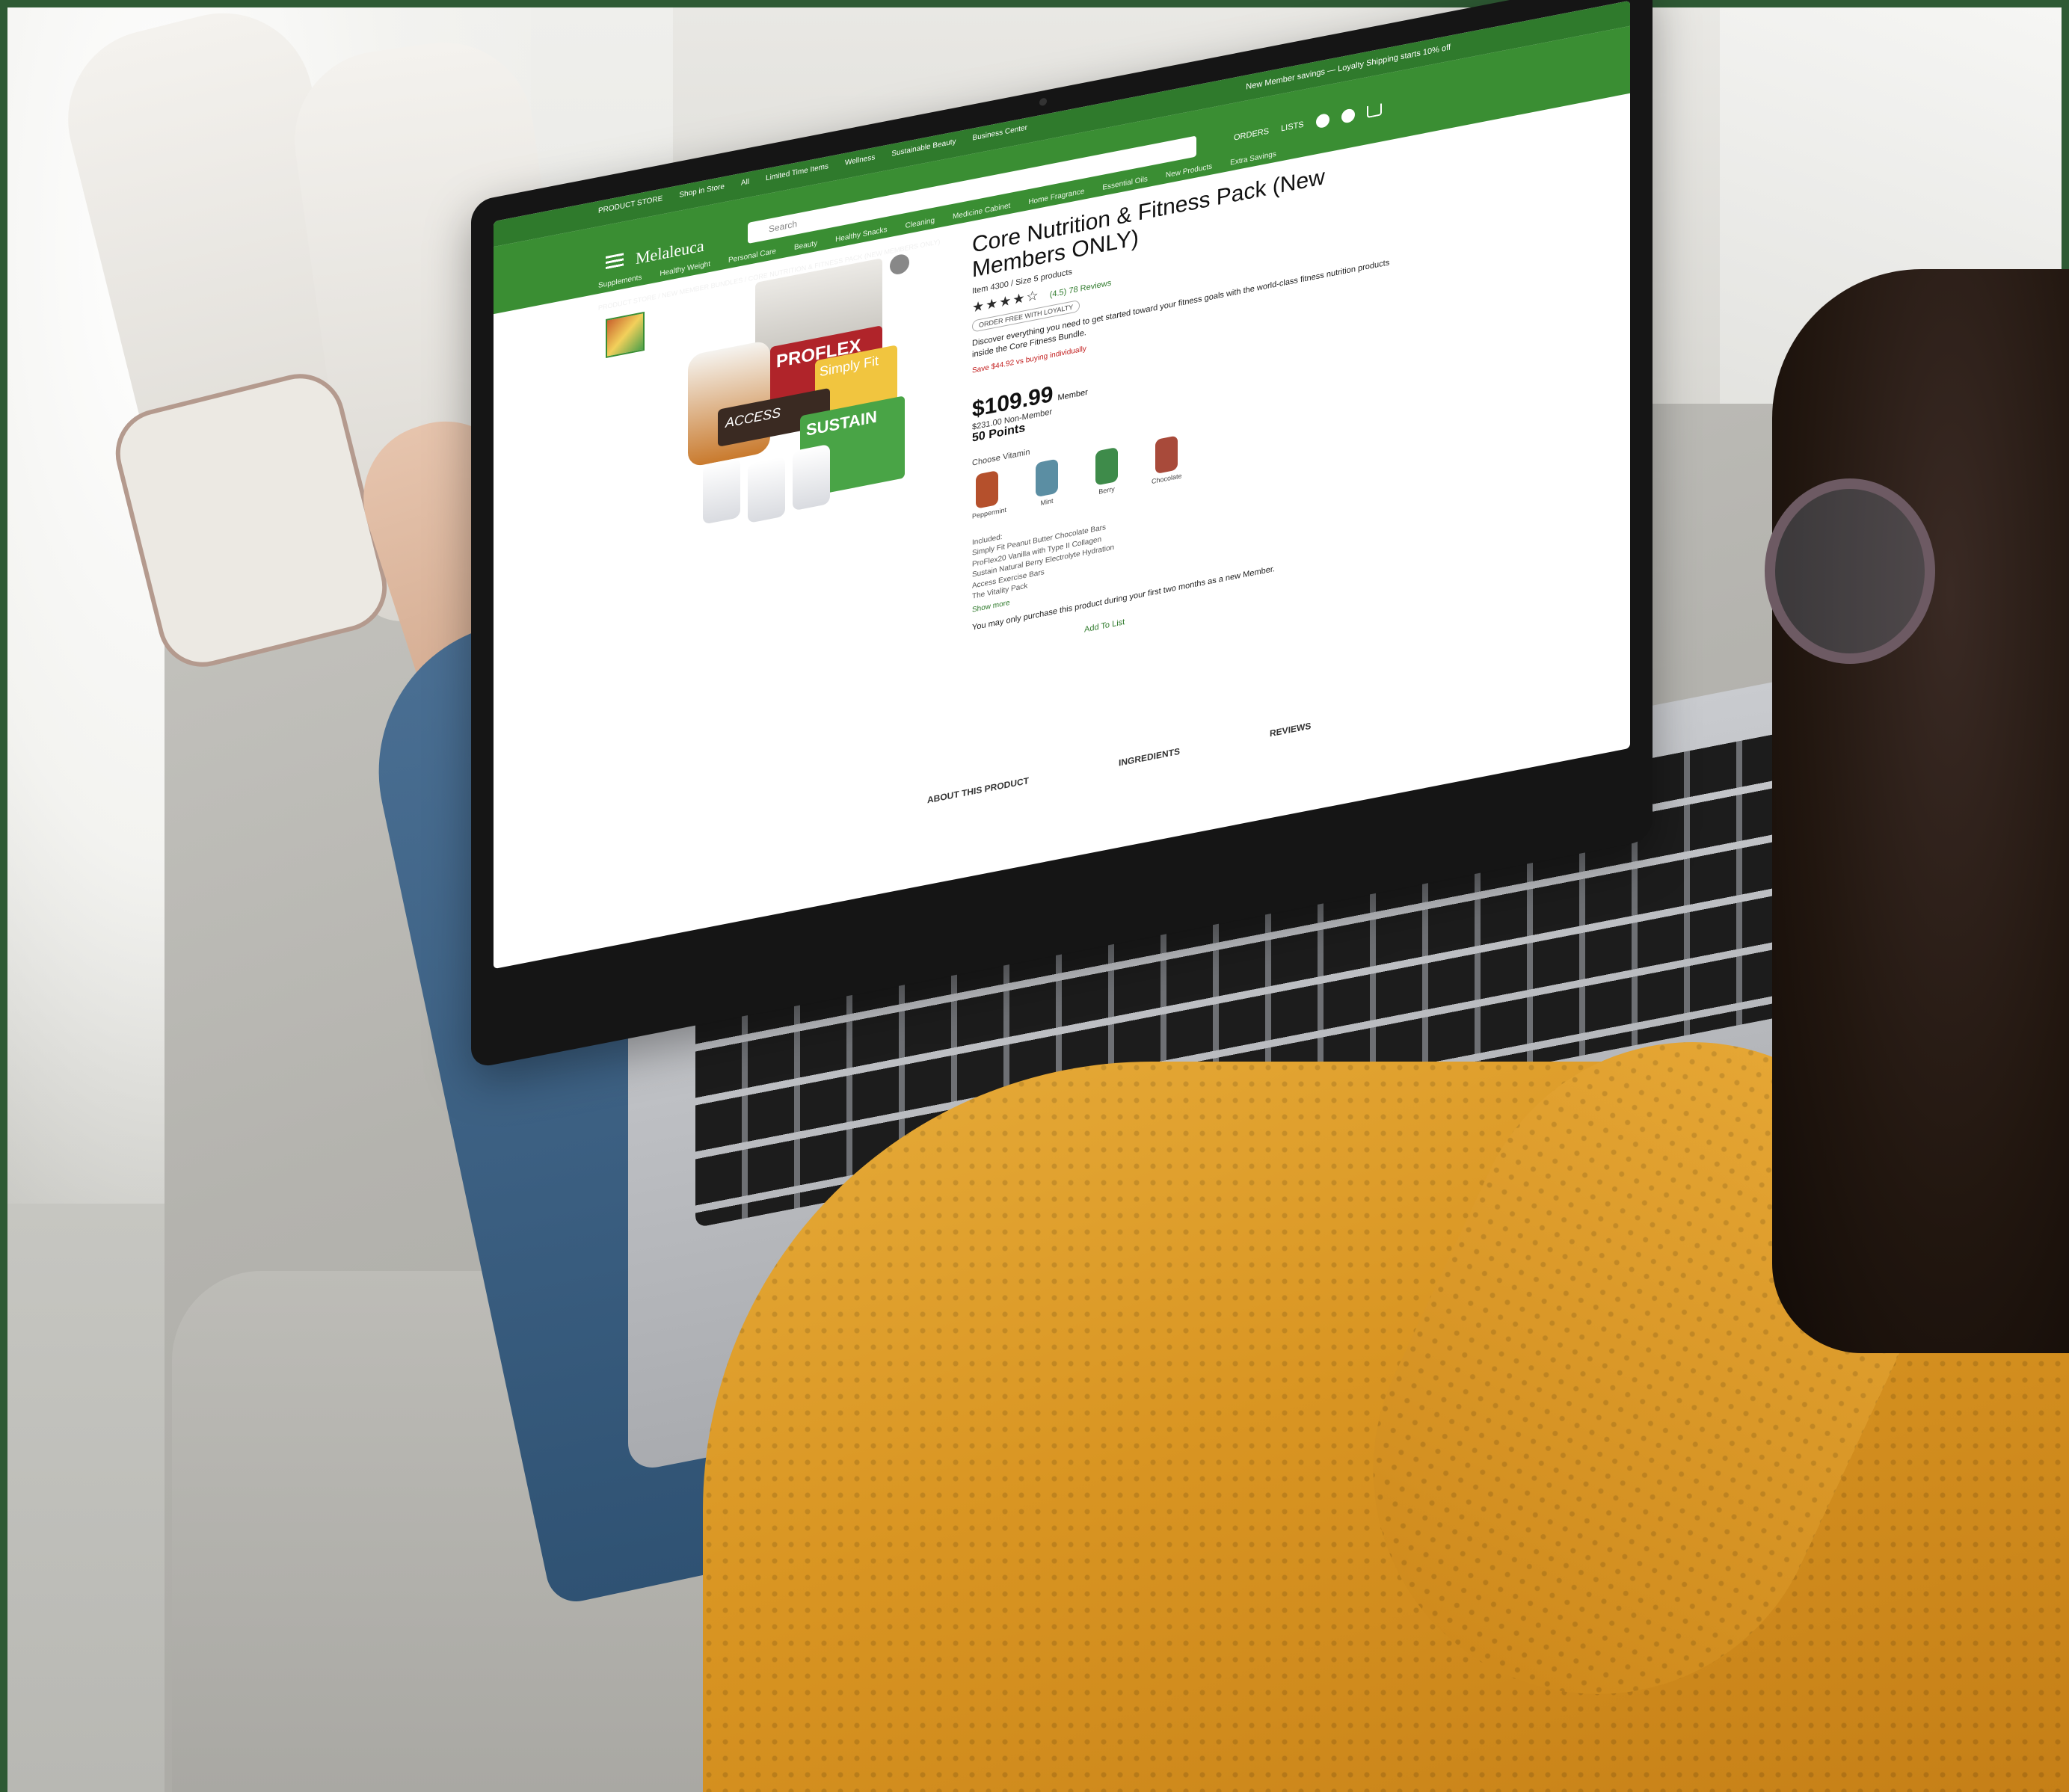 This screenshot has height=1792, width=2069. Describe the element at coordinates (1047, 501) in the screenshot. I see `flavor-label: Mint` at that location.